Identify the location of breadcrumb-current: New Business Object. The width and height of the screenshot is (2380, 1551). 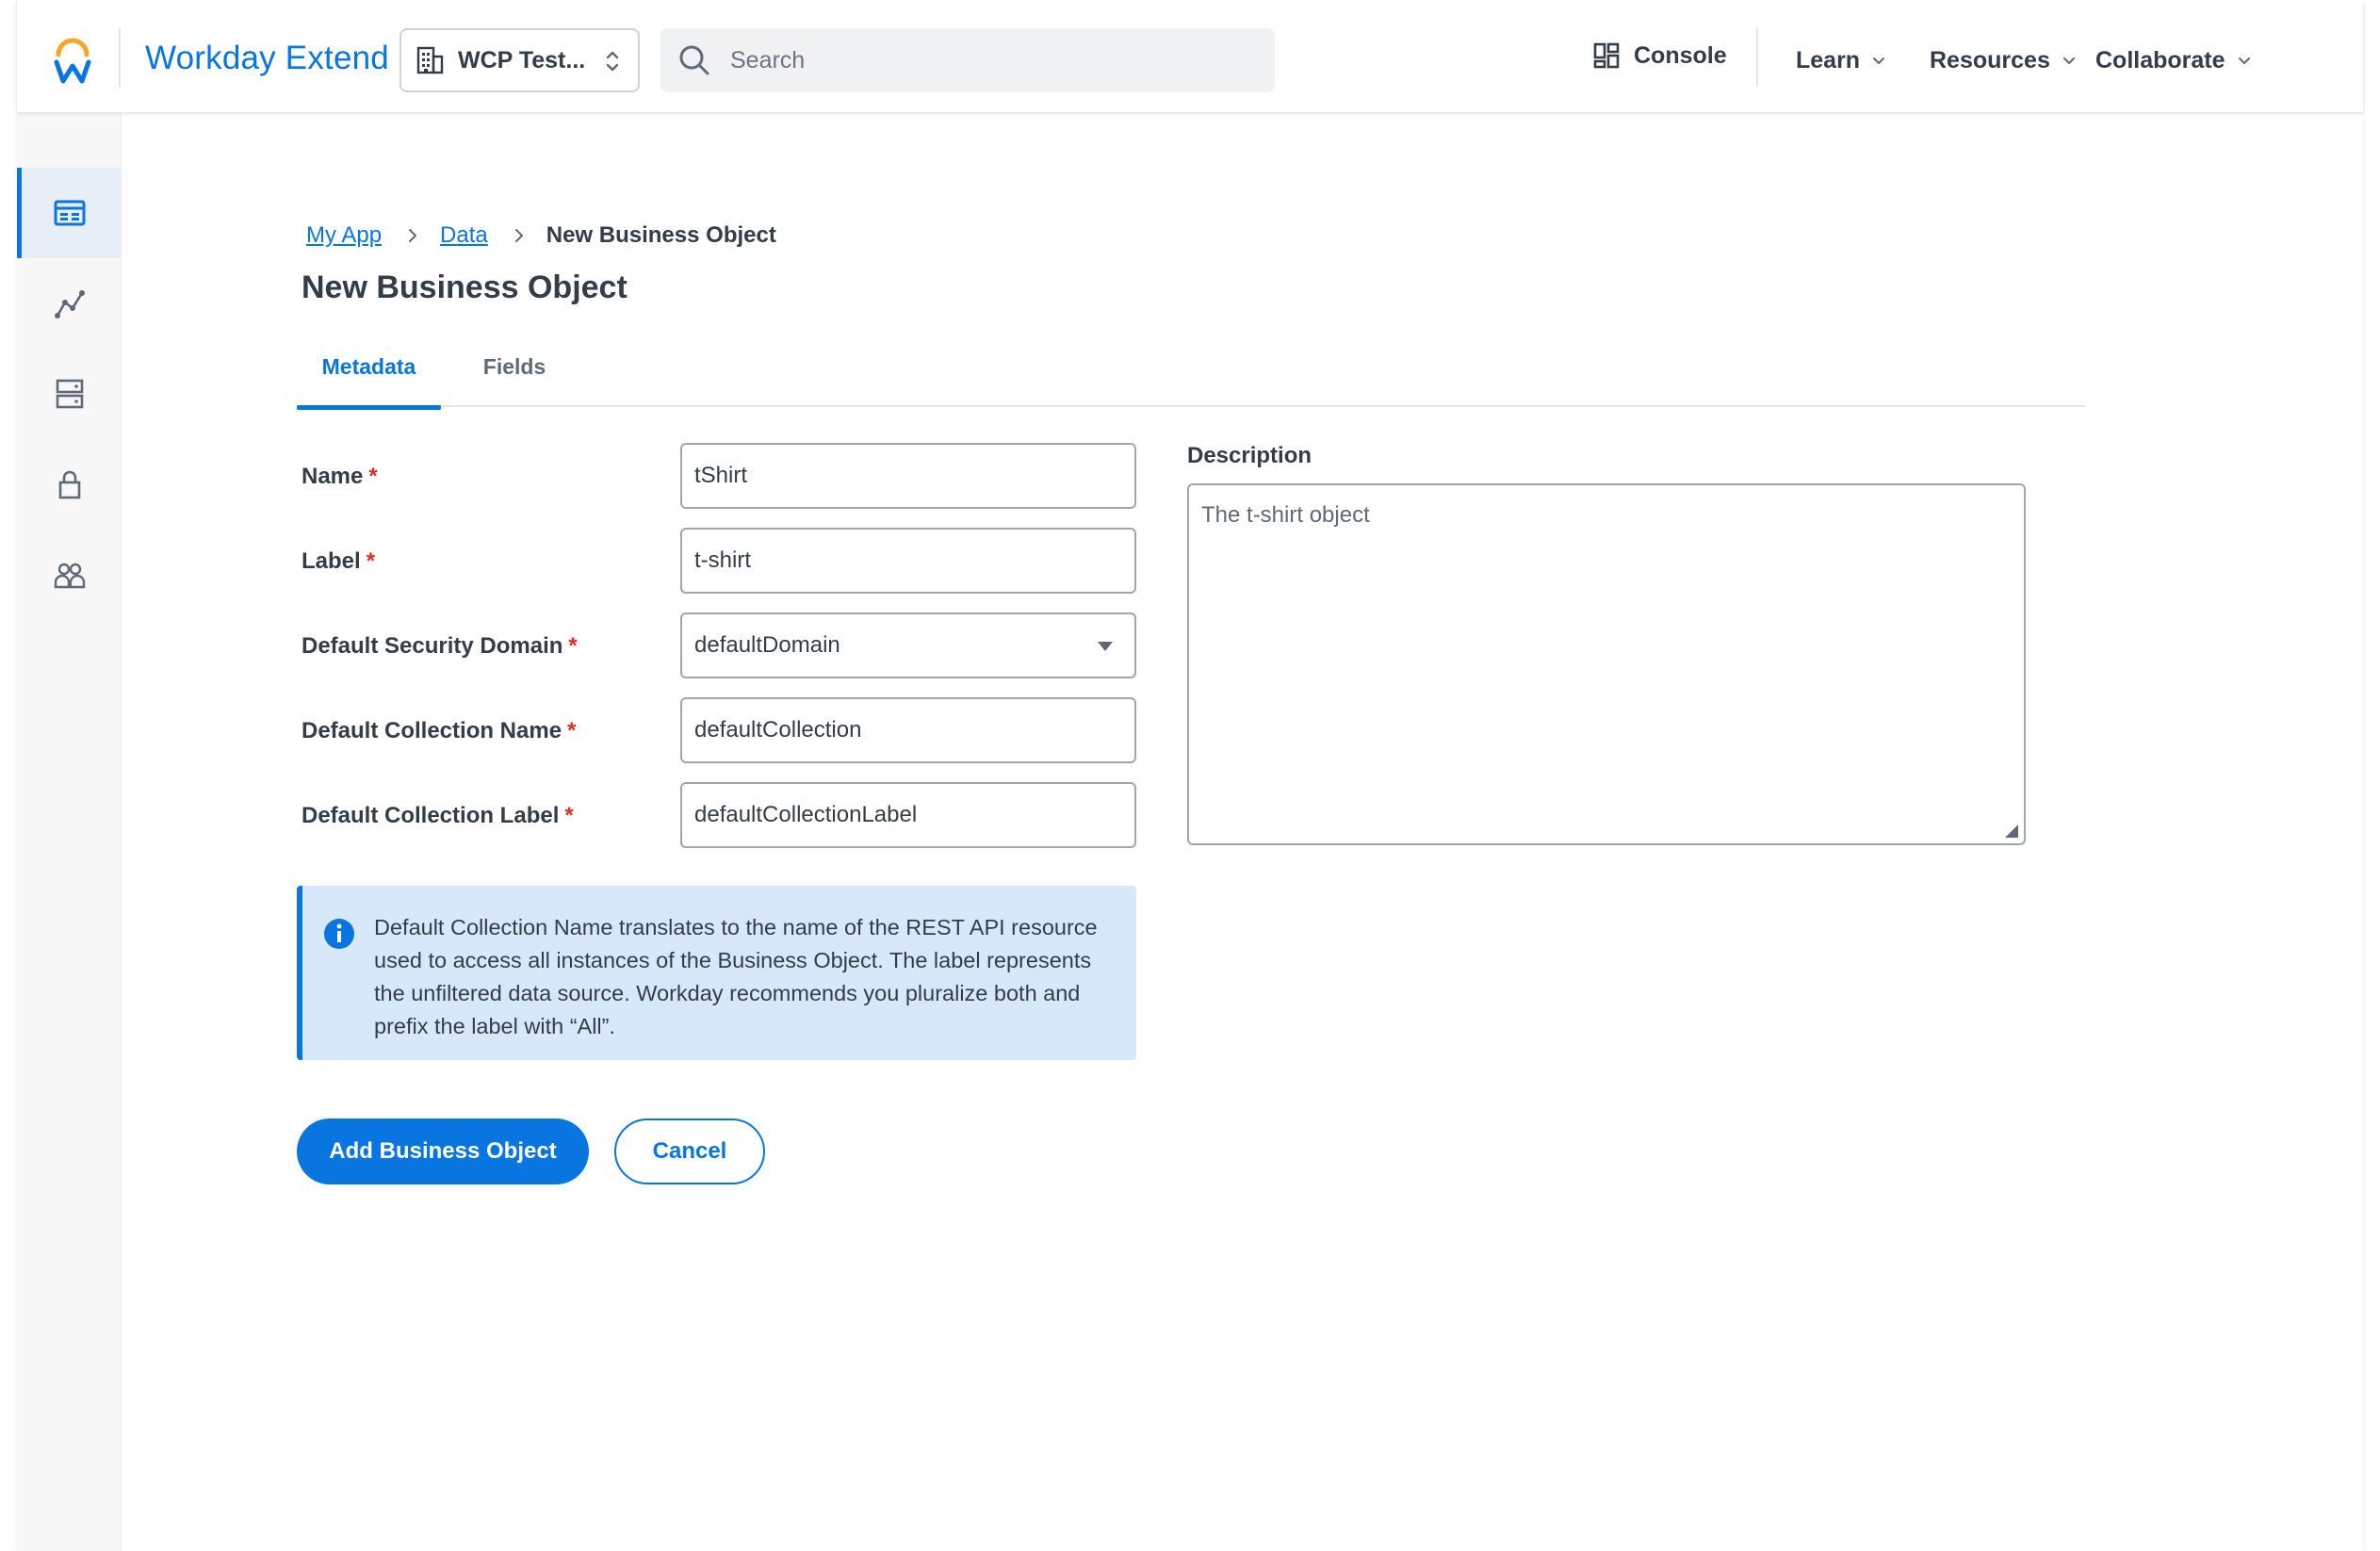
(661, 235).